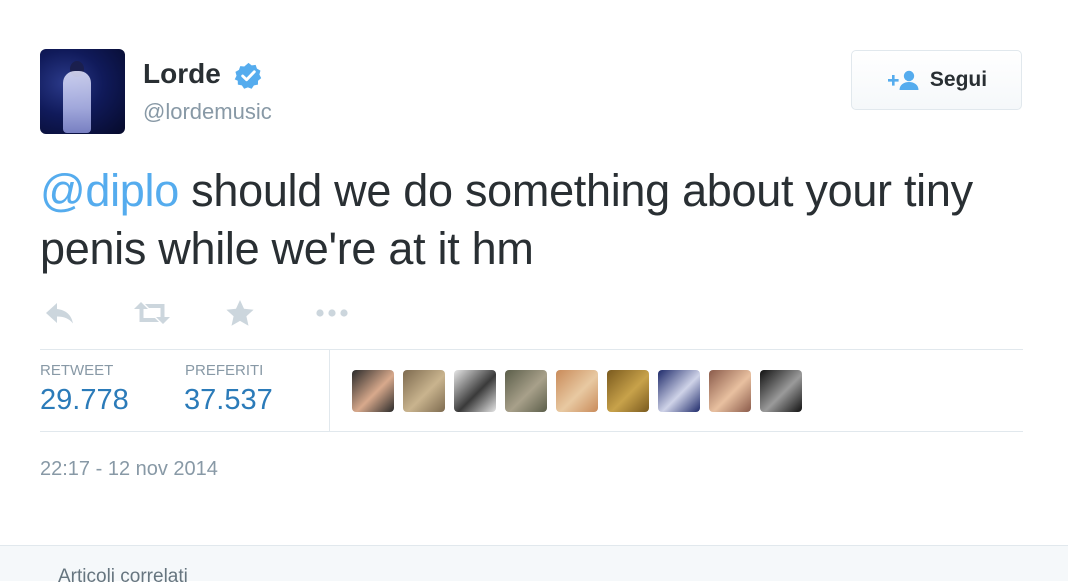 The width and height of the screenshot is (1068, 588). Describe the element at coordinates (129, 469) in the screenshot. I see `tweet-timestamp: 22:17 - 12 nov 2014` at that location.